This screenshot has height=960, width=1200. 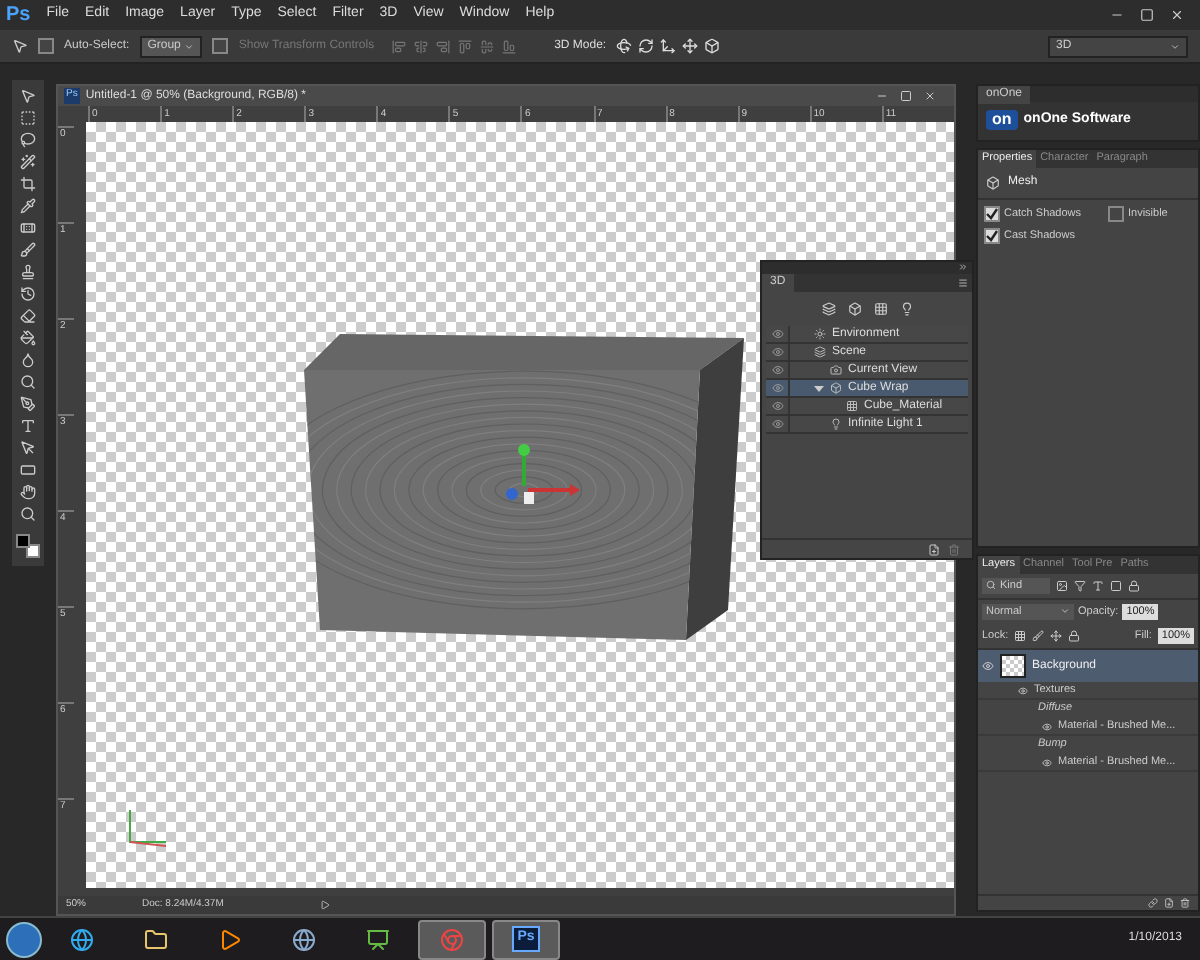 I want to click on droplet-icon, so click(x=28, y=360).